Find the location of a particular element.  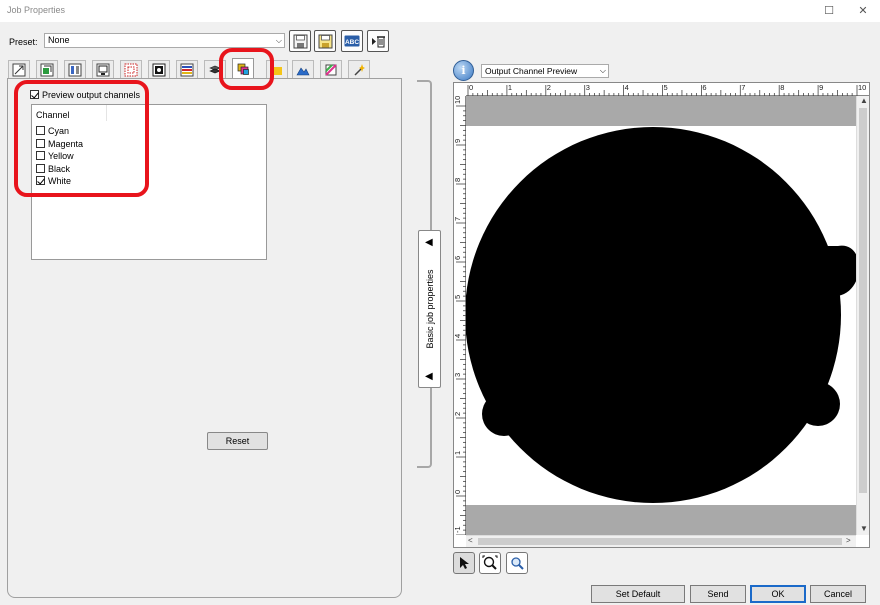

color-icon is located at coordinates (187, 70).